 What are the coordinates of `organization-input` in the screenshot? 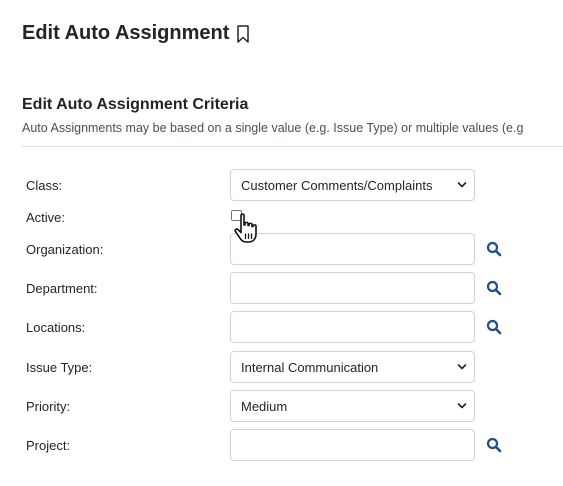 It's located at (352, 249).